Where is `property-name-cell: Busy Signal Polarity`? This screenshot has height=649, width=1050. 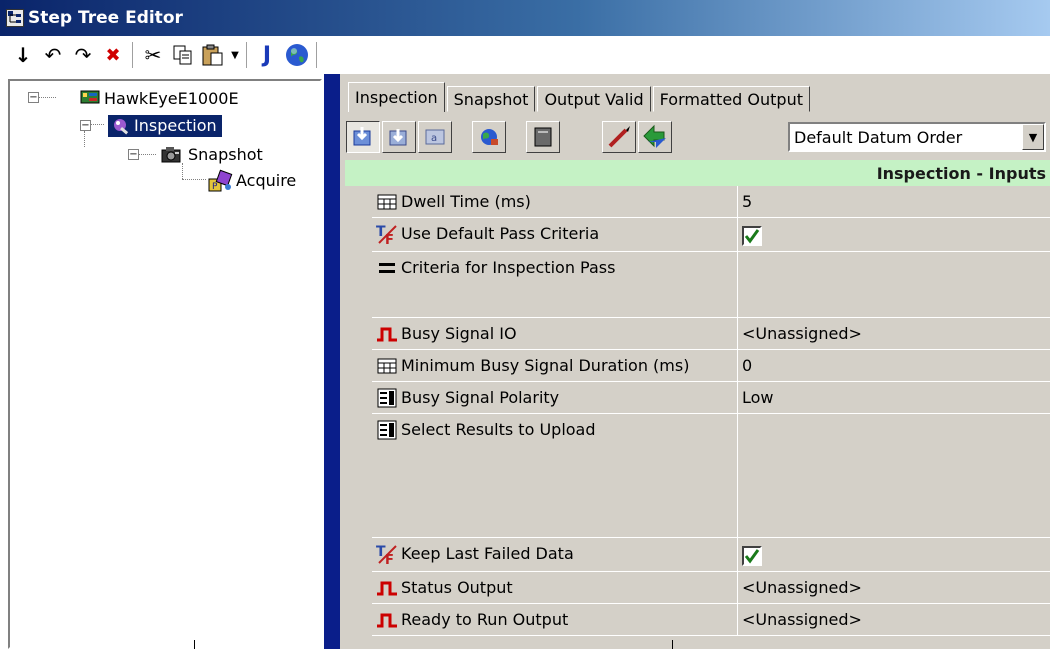 property-name-cell: Busy Signal Polarity is located at coordinates (555, 398).